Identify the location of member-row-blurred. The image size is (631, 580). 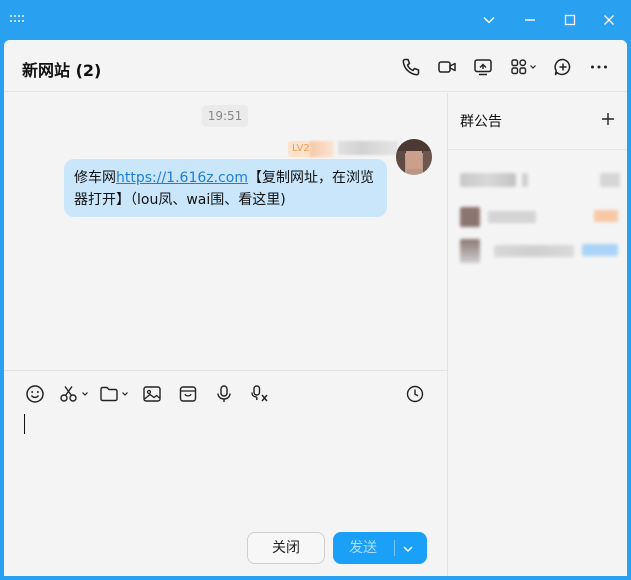
(488, 180).